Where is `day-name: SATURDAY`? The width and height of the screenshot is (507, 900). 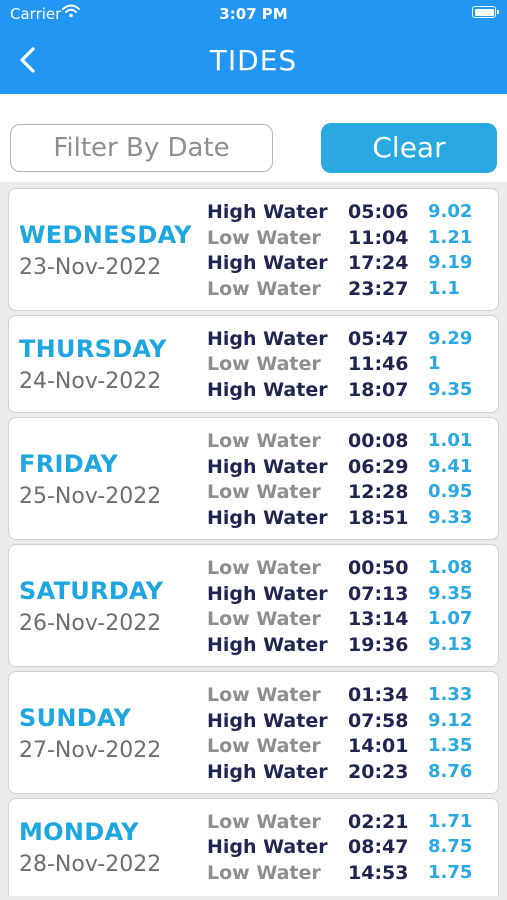
day-name: SATURDAY is located at coordinates (91, 590).